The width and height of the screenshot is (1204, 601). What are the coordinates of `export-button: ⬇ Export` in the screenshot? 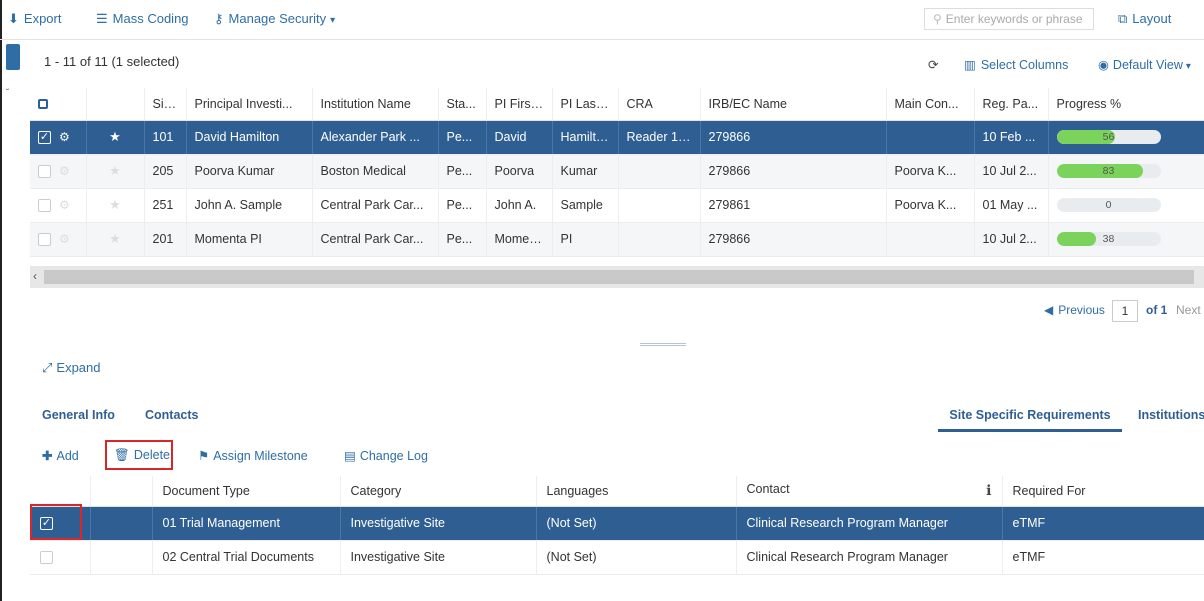 It's located at (34, 19).